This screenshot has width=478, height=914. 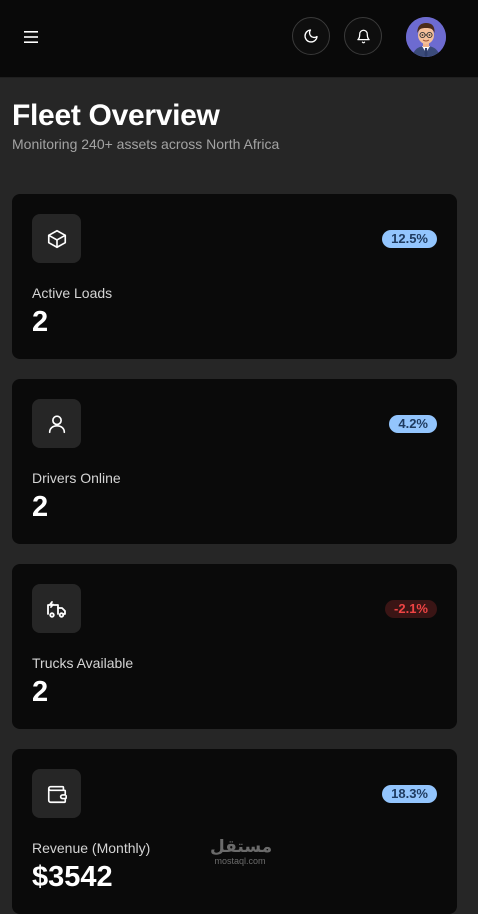 I want to click on truck-icon, so click(x=56, y=609).